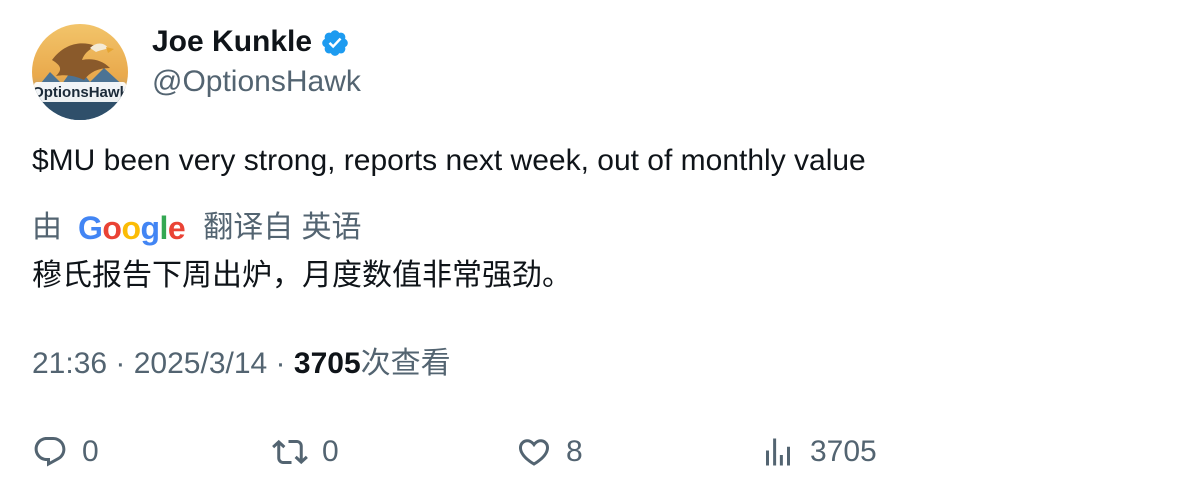 Image resolution: width=1196 pixels, height=498 pixels. Describe the element at coordinates (50, 452) in the screenshot. I see `speech-bubble-icon` at that location.